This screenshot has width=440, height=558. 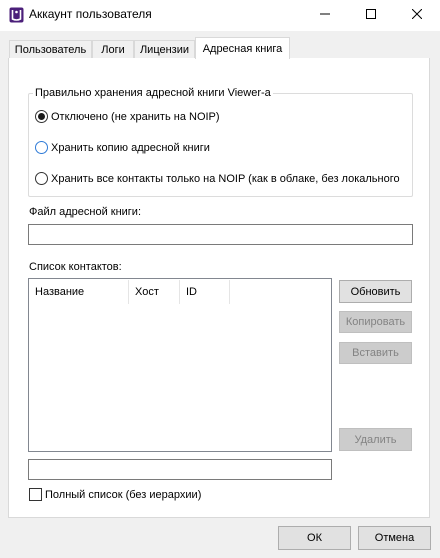 I want to click on copy-button: Копировать, so click(x=375, y=322).